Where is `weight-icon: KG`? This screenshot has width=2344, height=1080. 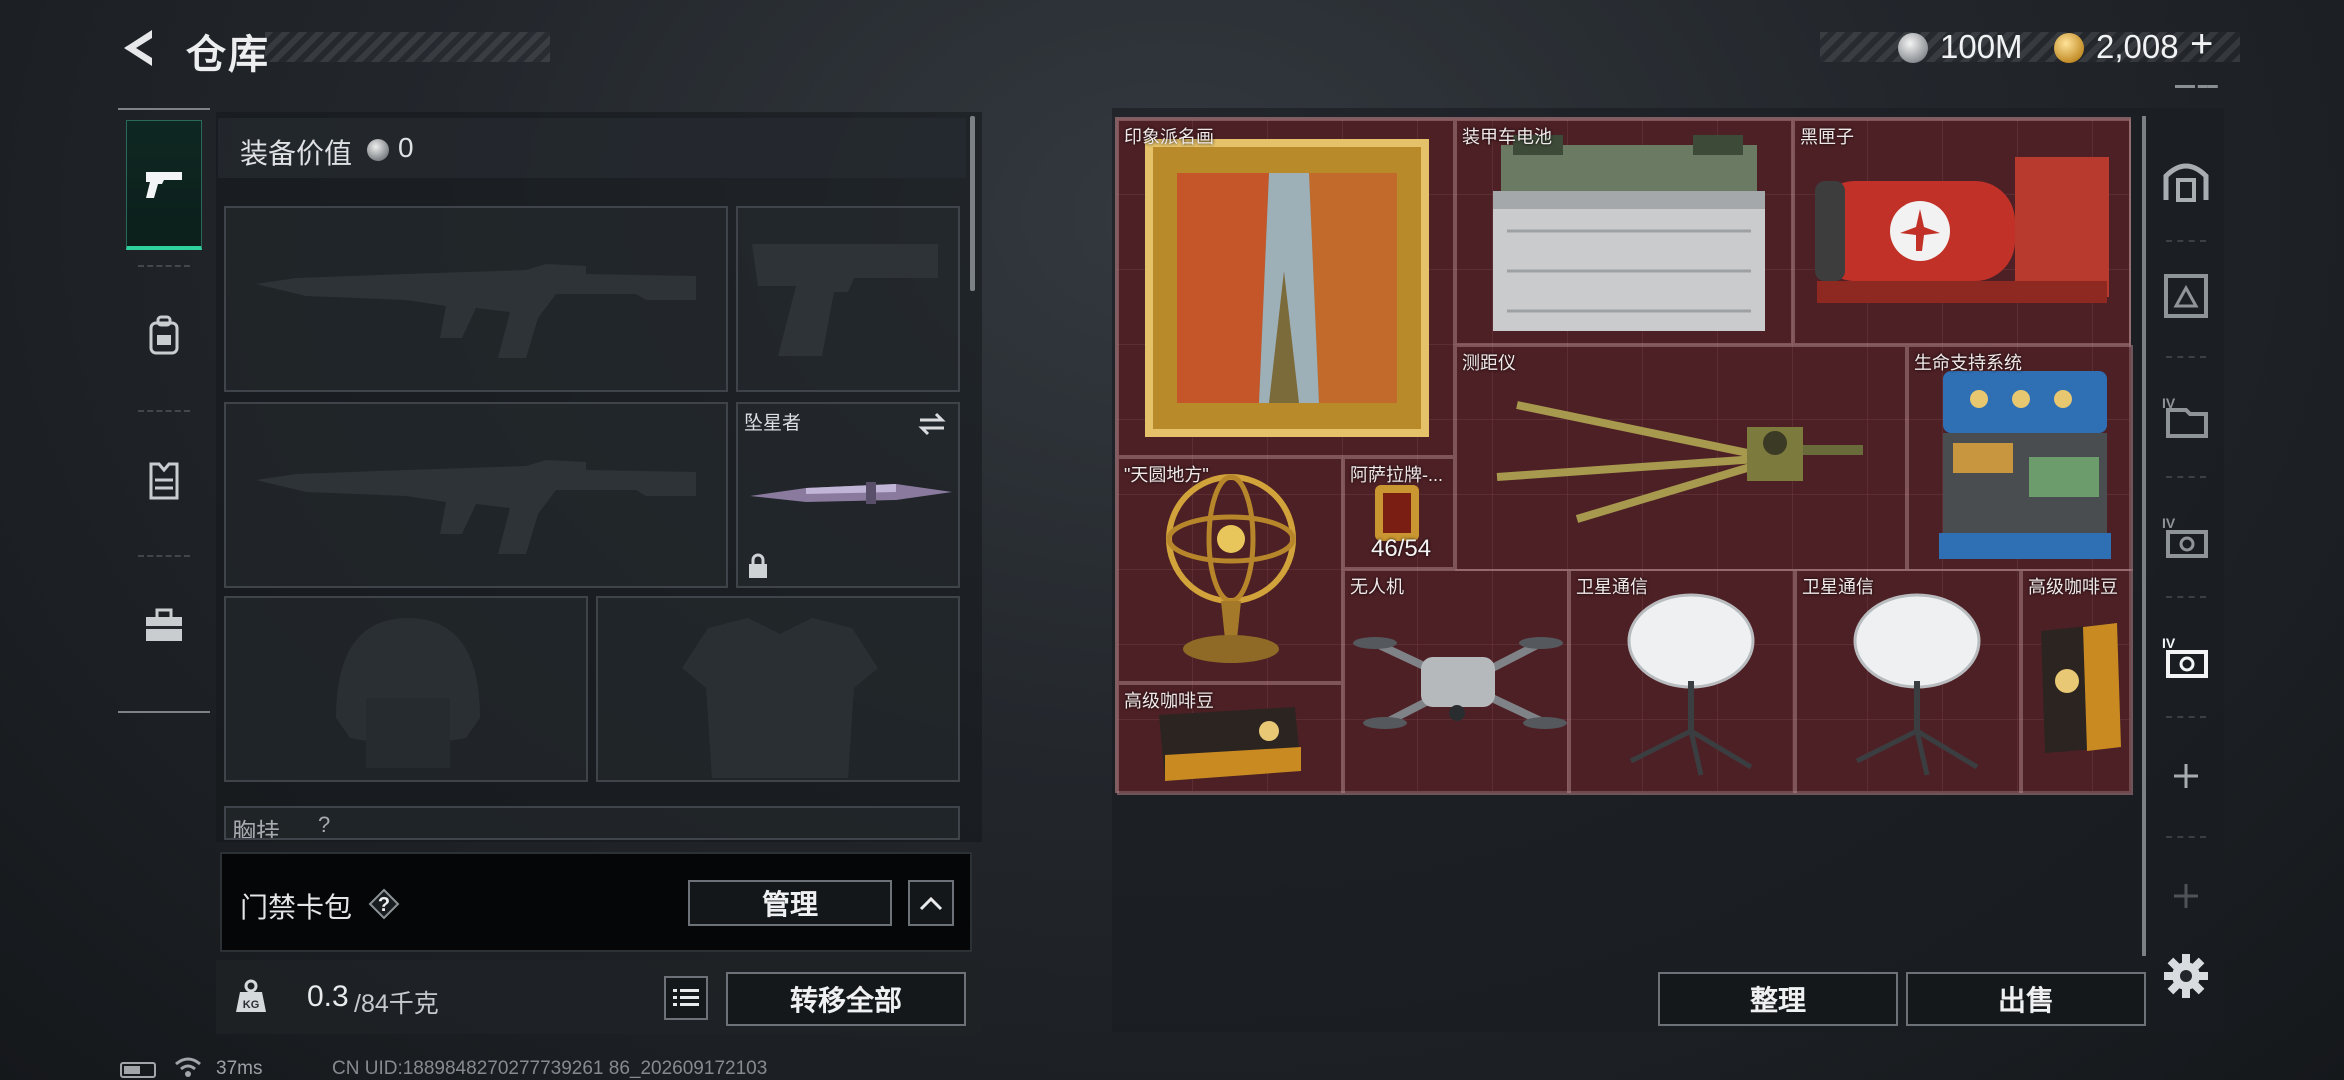
weight-icon: KG is located at coordinates (251, 995).